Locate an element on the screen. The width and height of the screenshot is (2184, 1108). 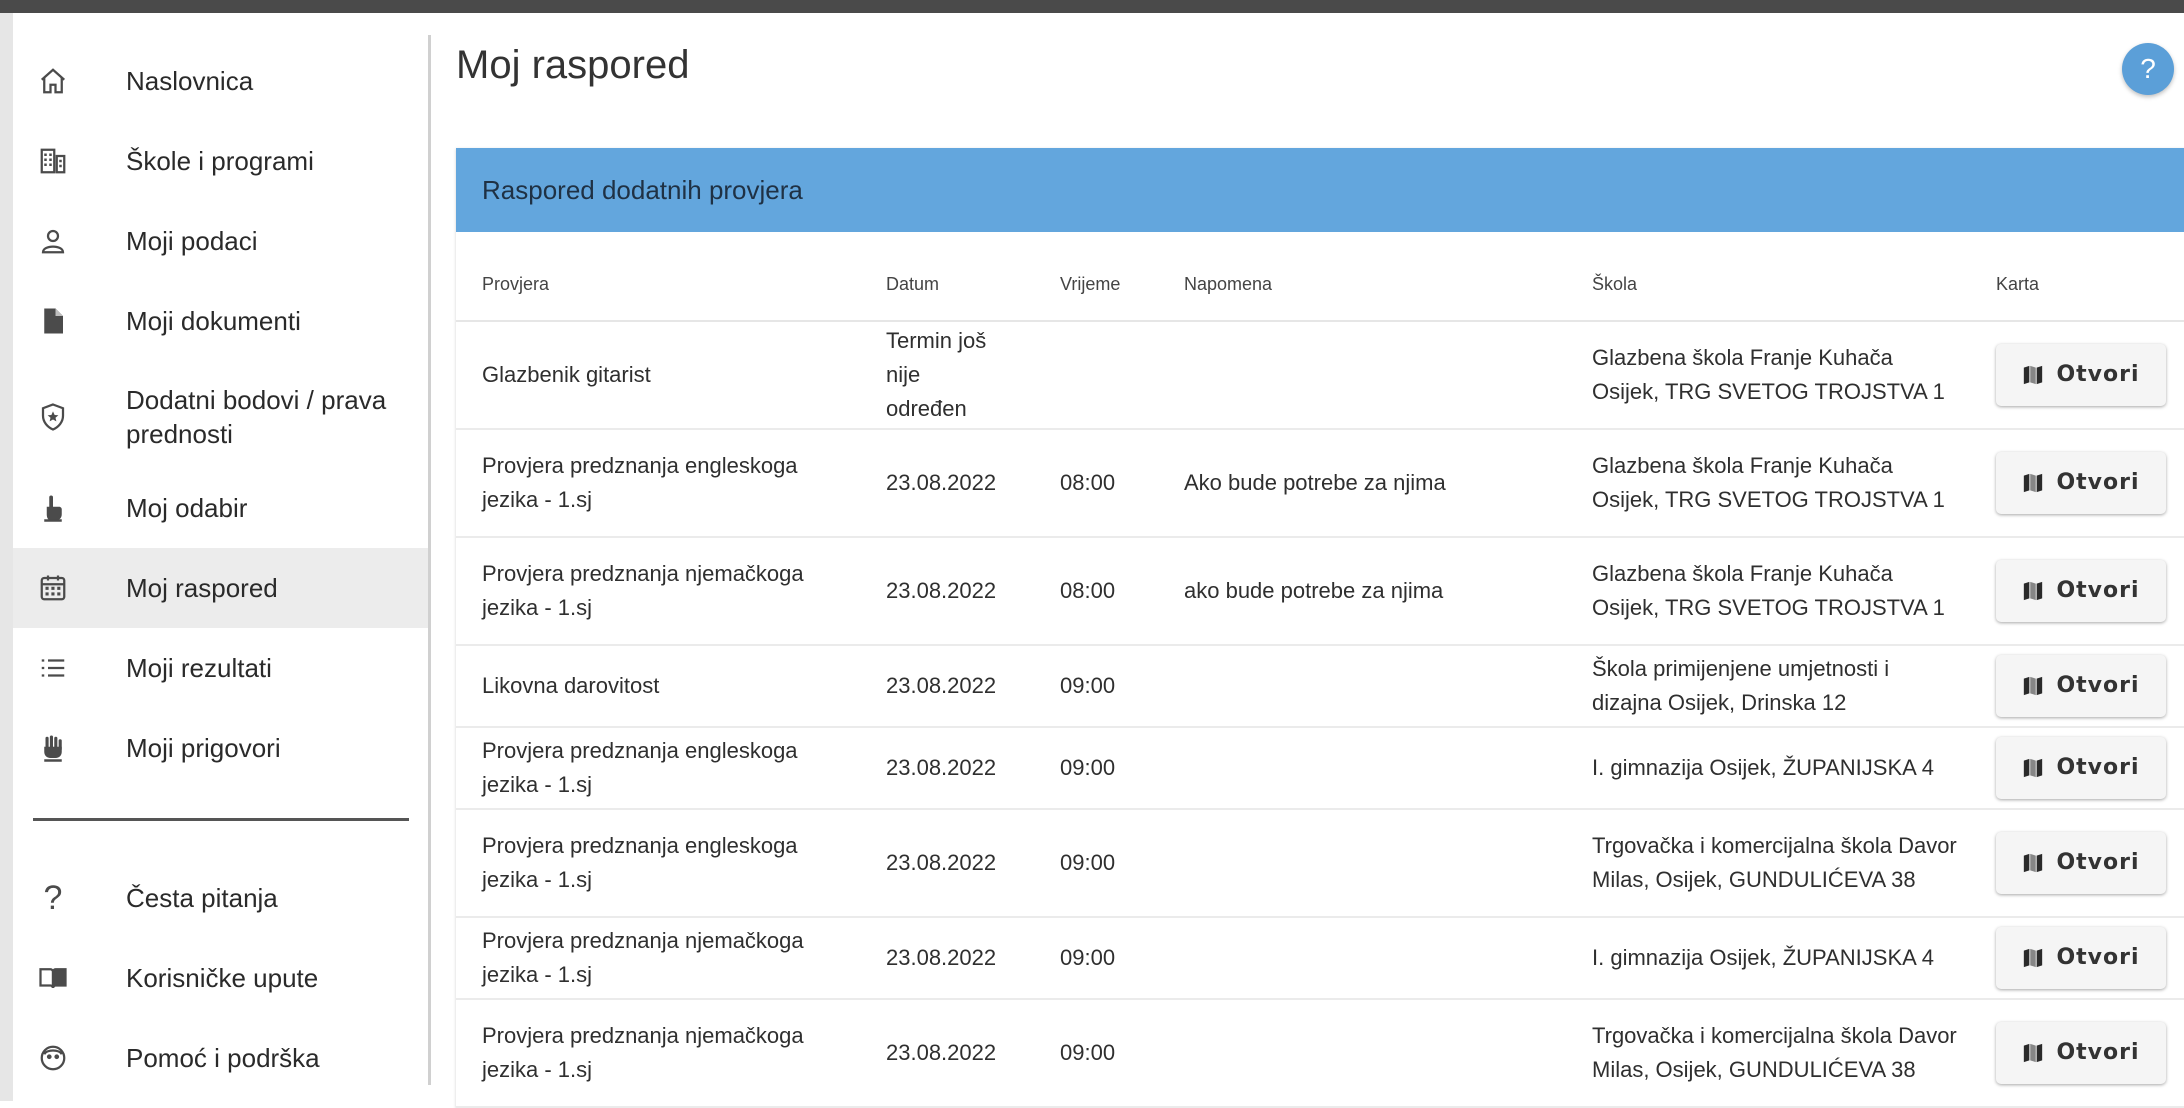
page-title: Moj raspored is located at coordinates (573, 65).